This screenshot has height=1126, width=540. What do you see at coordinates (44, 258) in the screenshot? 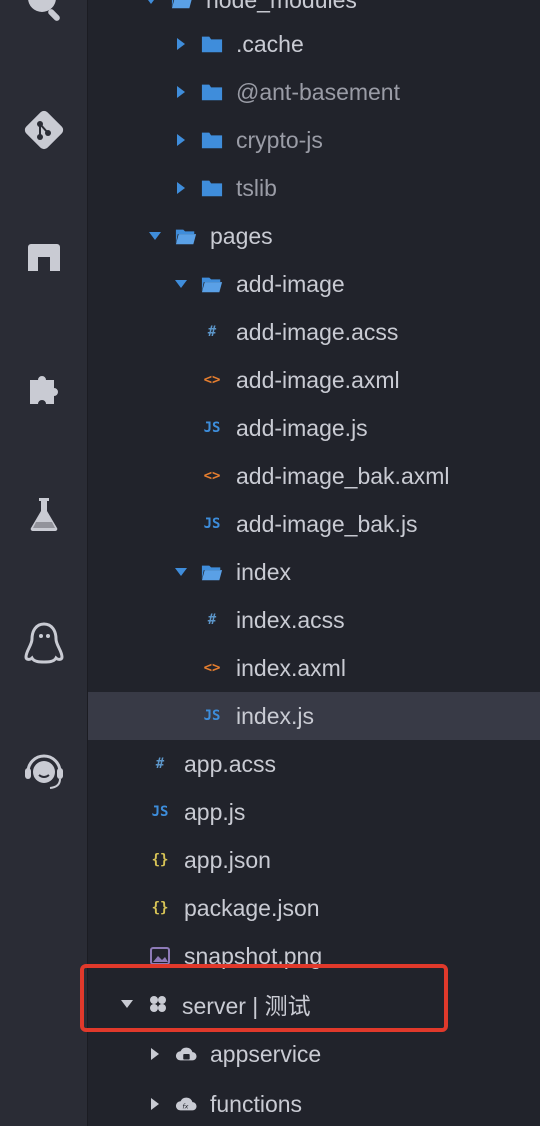
I see `bookmark-icon` at bounding box center [44, 258].